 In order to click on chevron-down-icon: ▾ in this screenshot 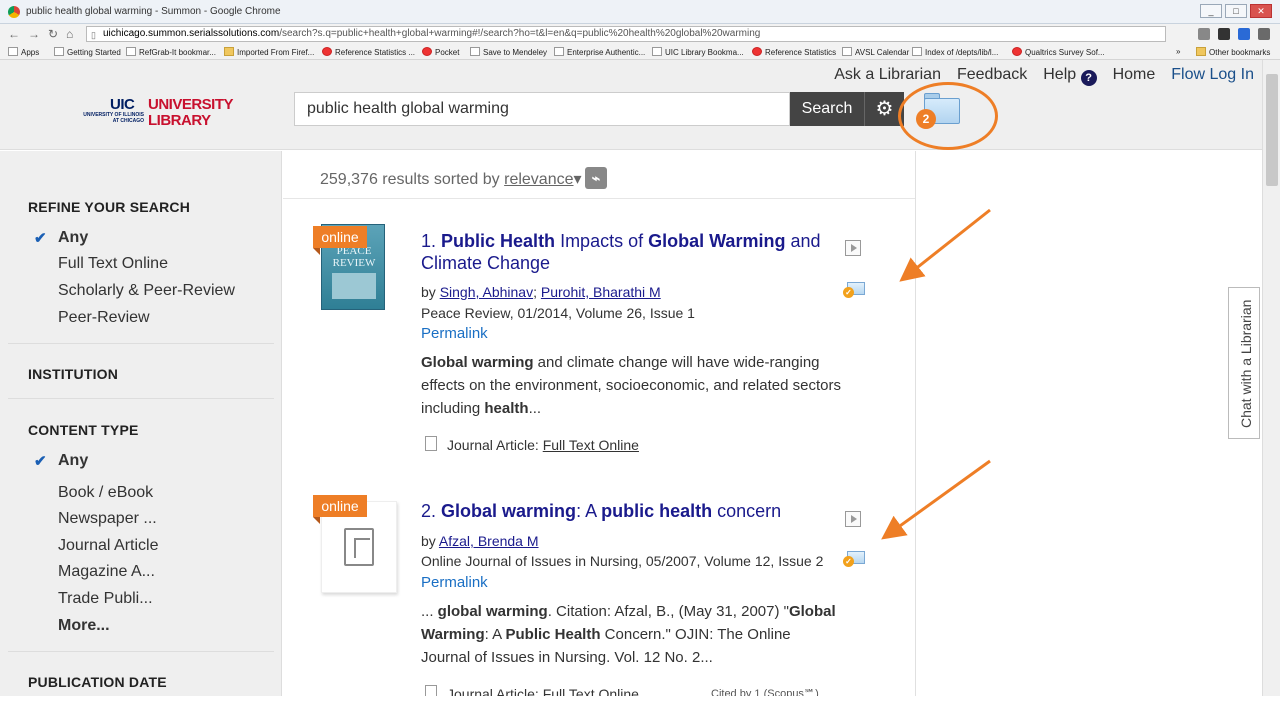, I will do `click(578, 179)`.